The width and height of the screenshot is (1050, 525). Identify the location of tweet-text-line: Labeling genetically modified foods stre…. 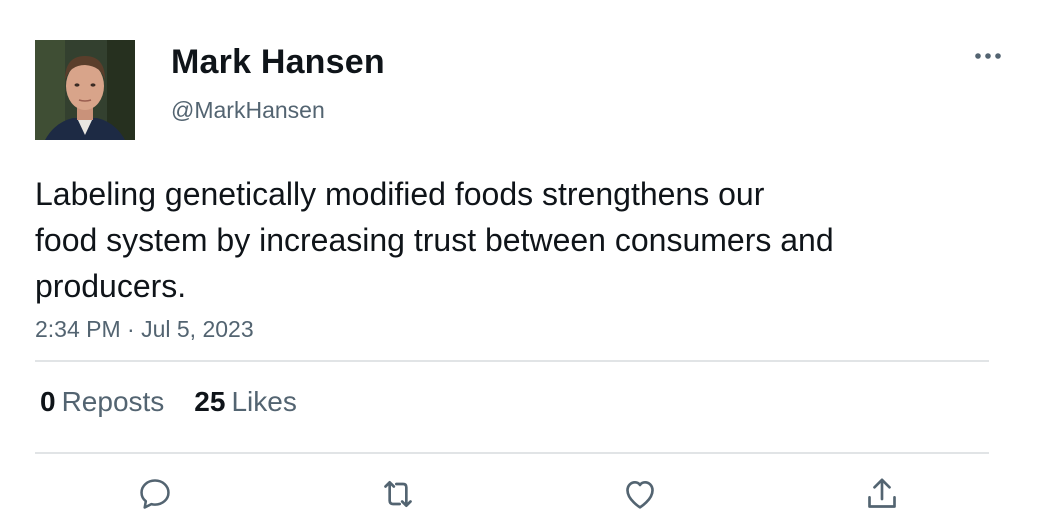
(400, 194).